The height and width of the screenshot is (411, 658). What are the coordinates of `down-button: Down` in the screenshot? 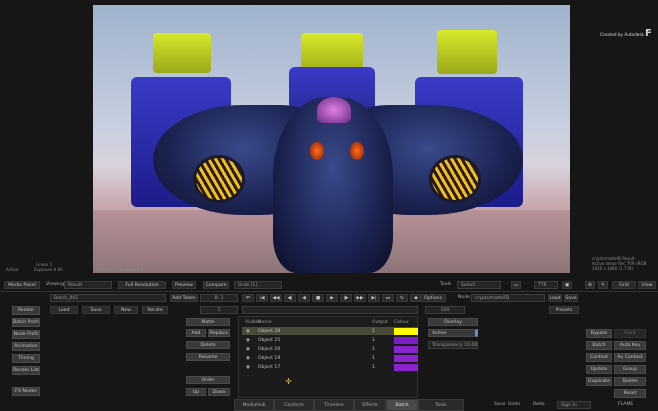 It's located at (219, 392).